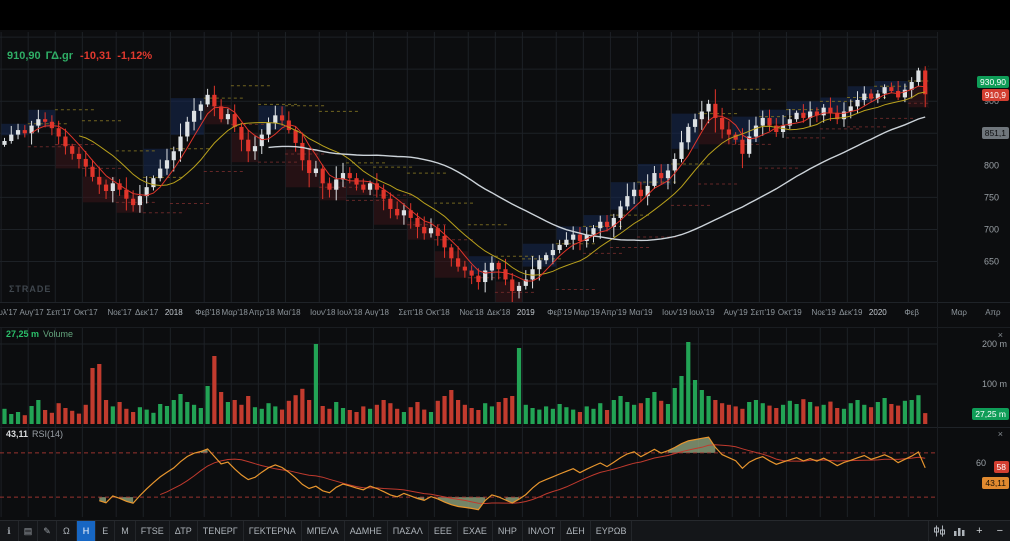 The height and width of the screenshot is (541, 1010). Describe the element at coordinates (96, 56) in the screenshot. I see `price-change: -10,31` at that location.